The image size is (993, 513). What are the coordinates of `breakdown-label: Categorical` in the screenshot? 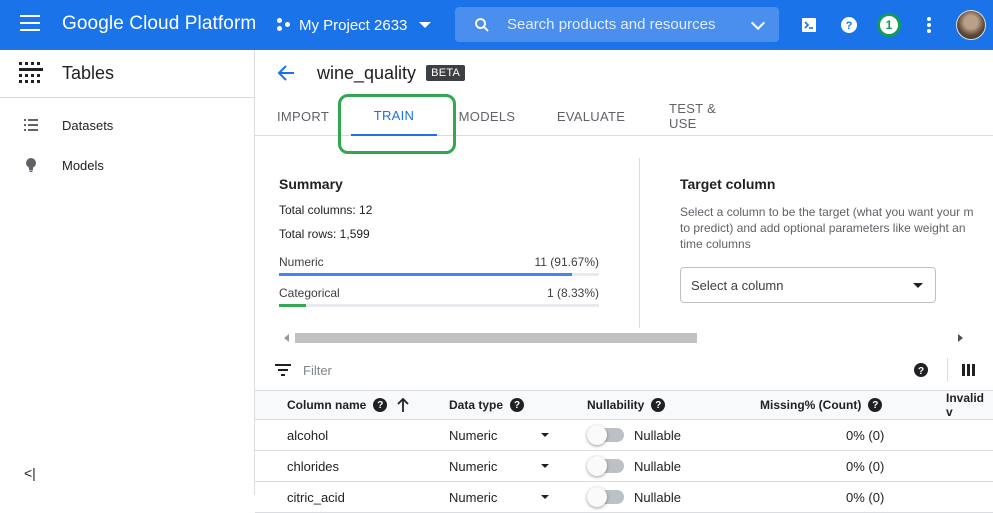 It's located at (309, 293).